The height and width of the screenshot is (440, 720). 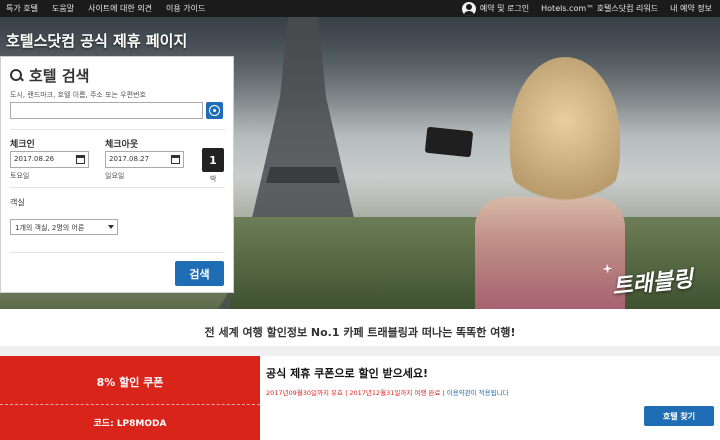 What do you see at coordinates (122, 145) in the screenshot?
I see `checkout-label: 체크아웃` at bounding box center [122, 145].